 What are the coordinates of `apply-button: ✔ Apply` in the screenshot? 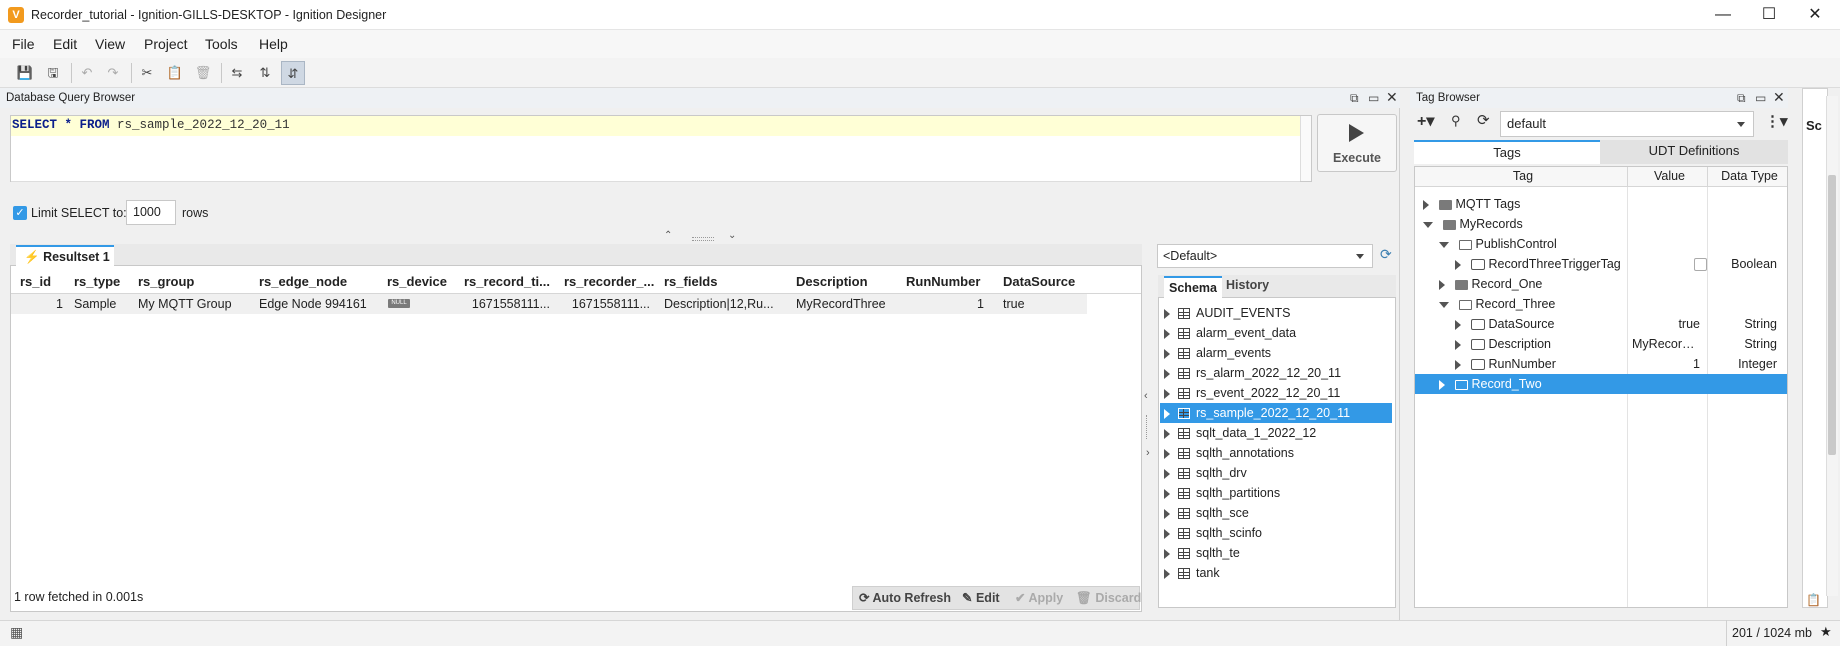 It's located at (1039, 598).